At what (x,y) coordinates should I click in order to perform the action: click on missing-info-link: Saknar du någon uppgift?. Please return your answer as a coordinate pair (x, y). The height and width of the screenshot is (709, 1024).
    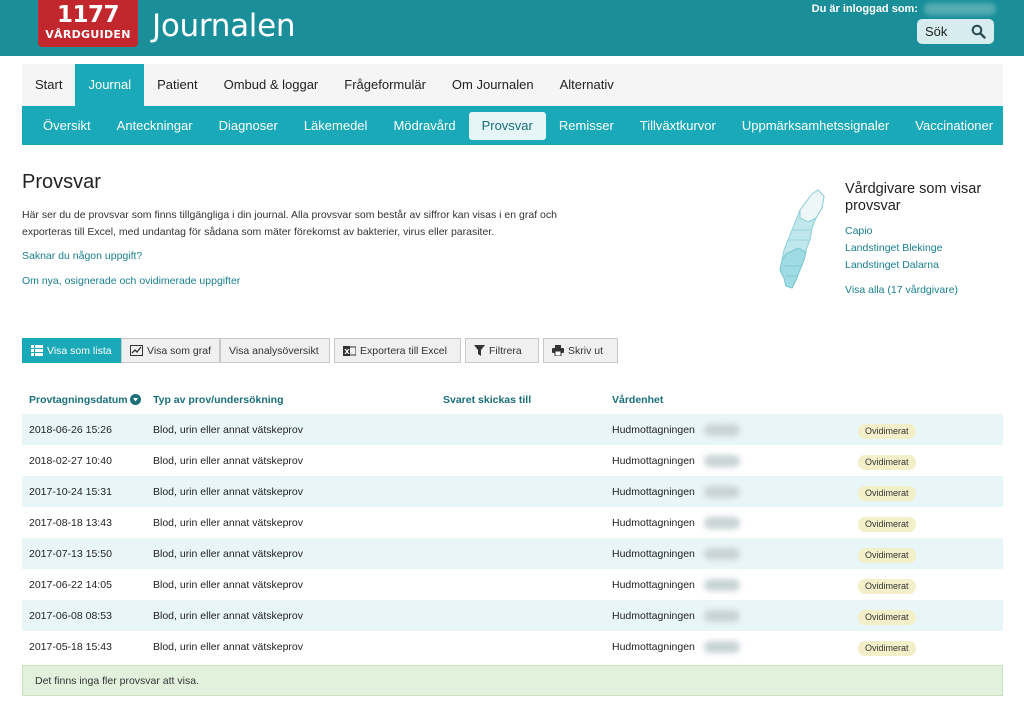
    Looking at the image, I should click on (82, 256).